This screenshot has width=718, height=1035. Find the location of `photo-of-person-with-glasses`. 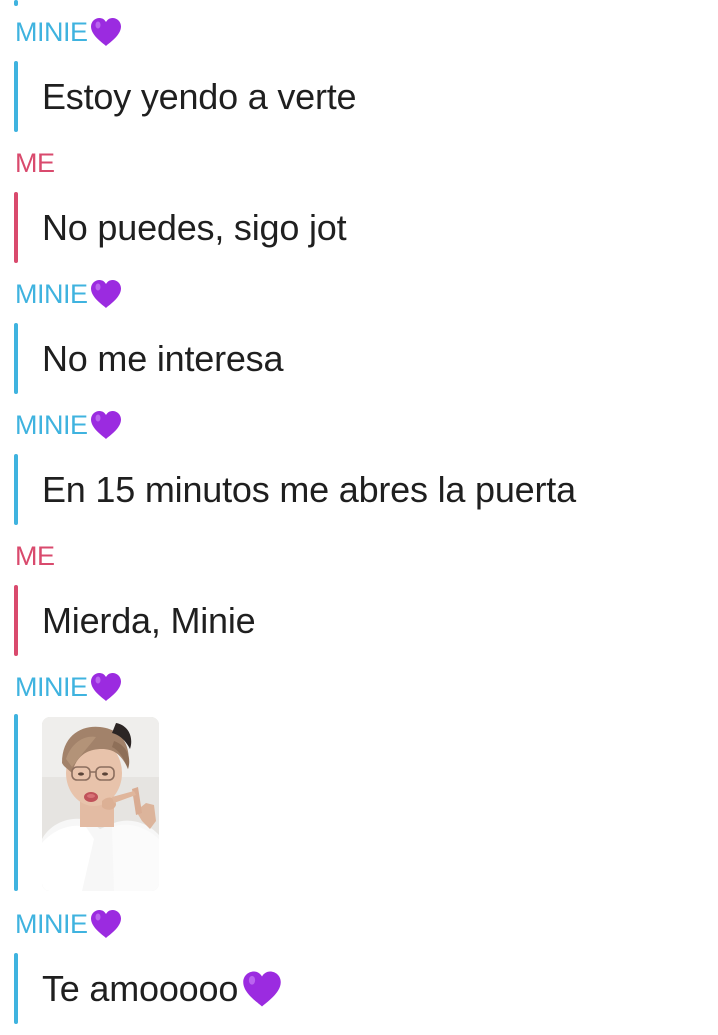

photo-of-person-with-glasses is located at coordinates (100, 804).